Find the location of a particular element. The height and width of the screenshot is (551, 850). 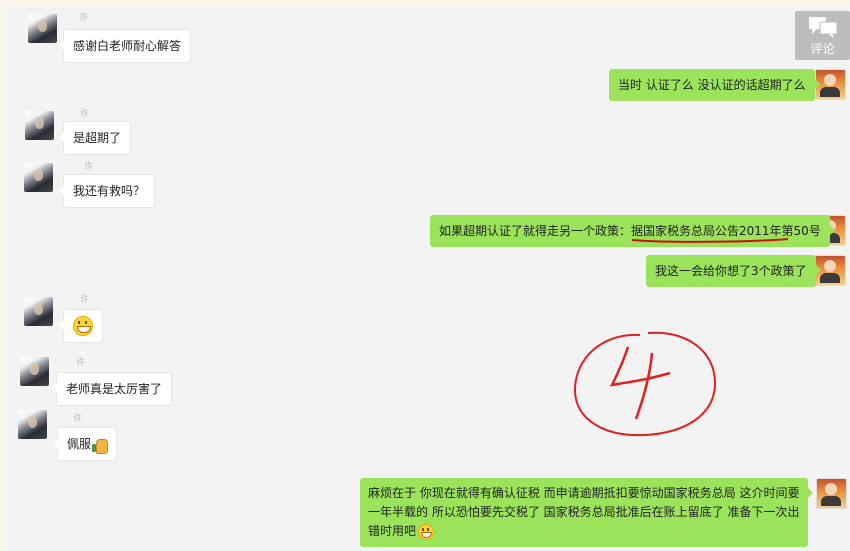

message-bubble: 当时 认证了么 没认证的话超期了么 is located at coordinates (714, 85).